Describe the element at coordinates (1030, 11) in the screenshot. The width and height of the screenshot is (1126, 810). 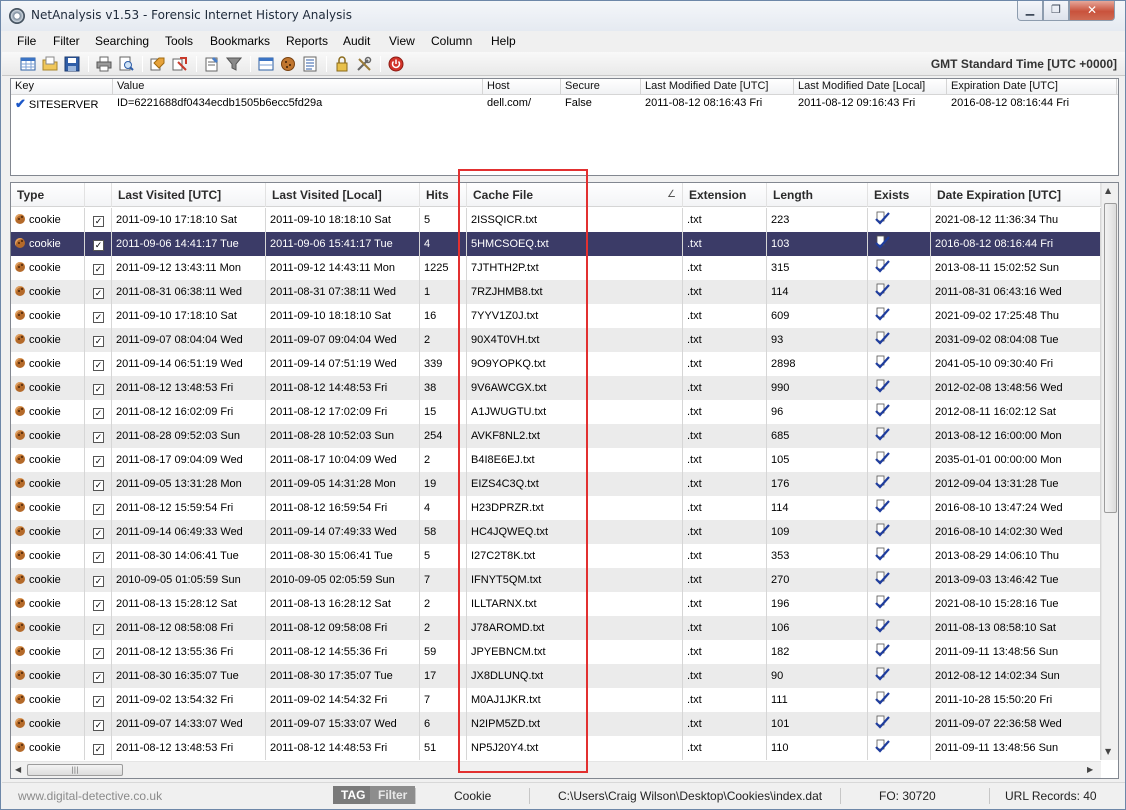
I see `minimize-button: ▁` at that location.